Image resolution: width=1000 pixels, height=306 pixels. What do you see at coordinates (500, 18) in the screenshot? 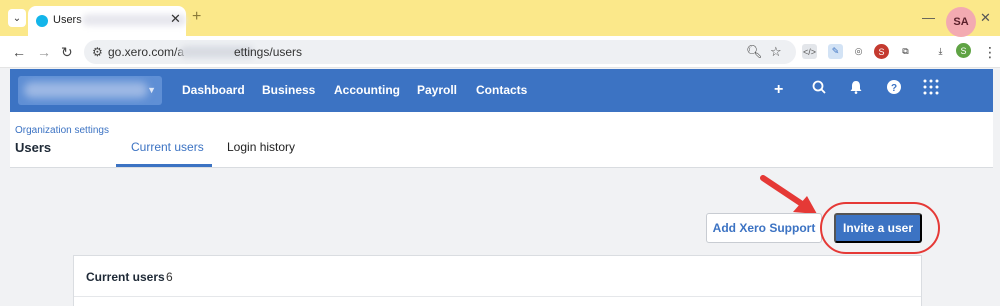
I see `browser-tab-strip: ⌄ Users ✕ + — ☐ ✕` at bounding box center [500, 18].